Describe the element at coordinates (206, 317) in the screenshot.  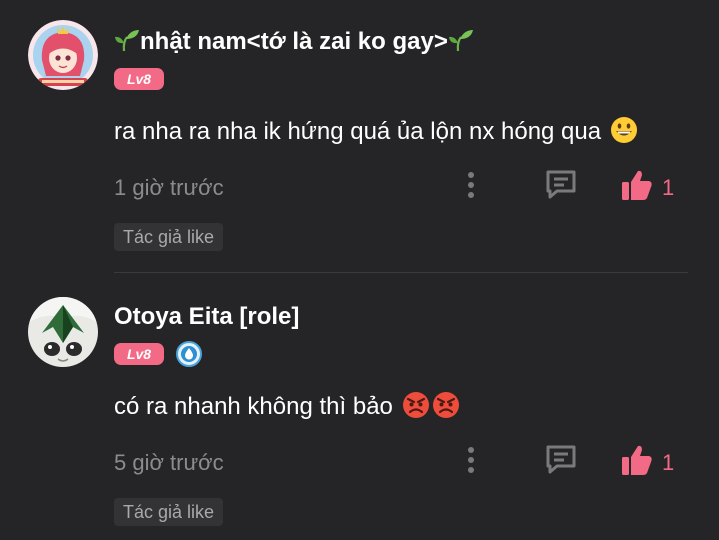
I see `username: Otoya Eita [role]` at that location.